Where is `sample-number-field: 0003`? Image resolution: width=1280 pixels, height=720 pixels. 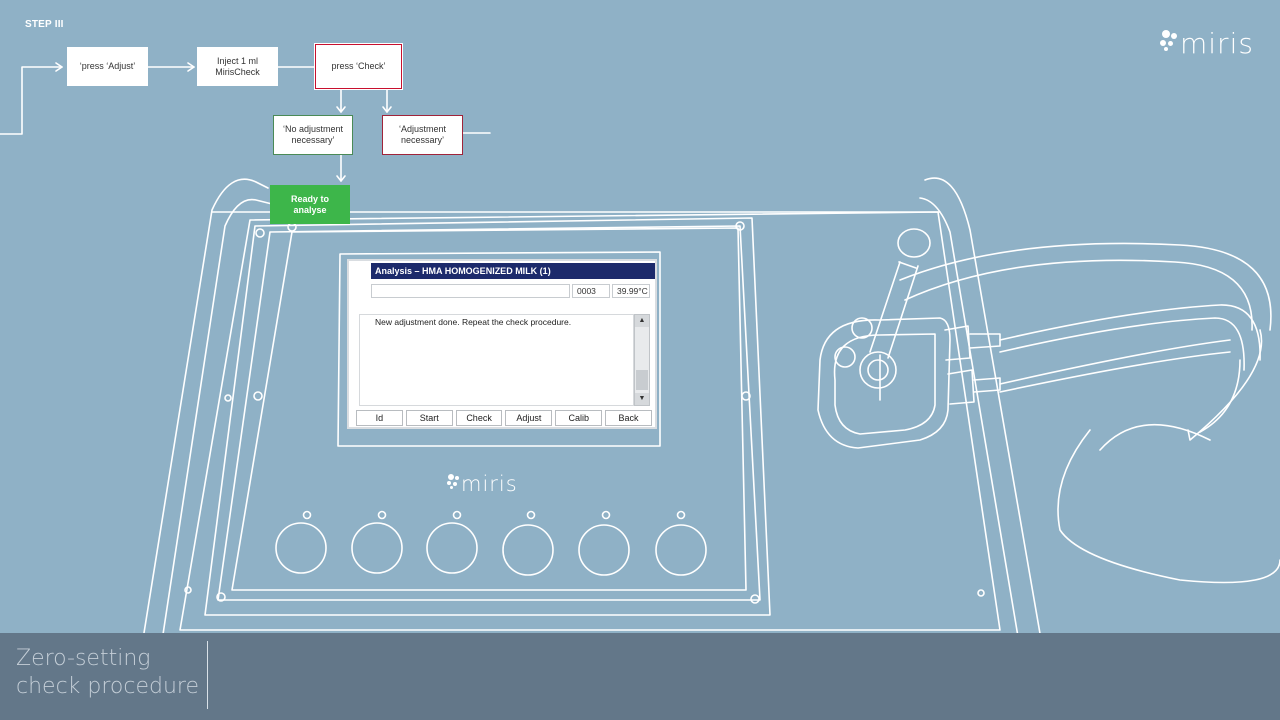
sample-number-field: 0003 is located at coordinates (591, 291).